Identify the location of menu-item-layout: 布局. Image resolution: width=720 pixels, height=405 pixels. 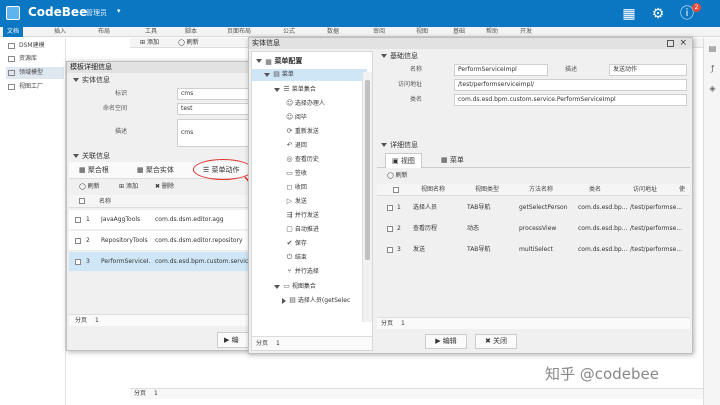
(104, 32).